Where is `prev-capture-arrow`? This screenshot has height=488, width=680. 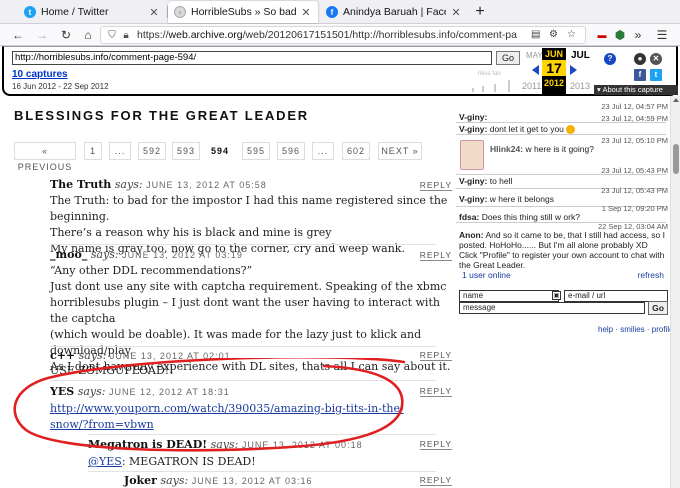
prev-capture-arrow is located at coordinates (535, 70).